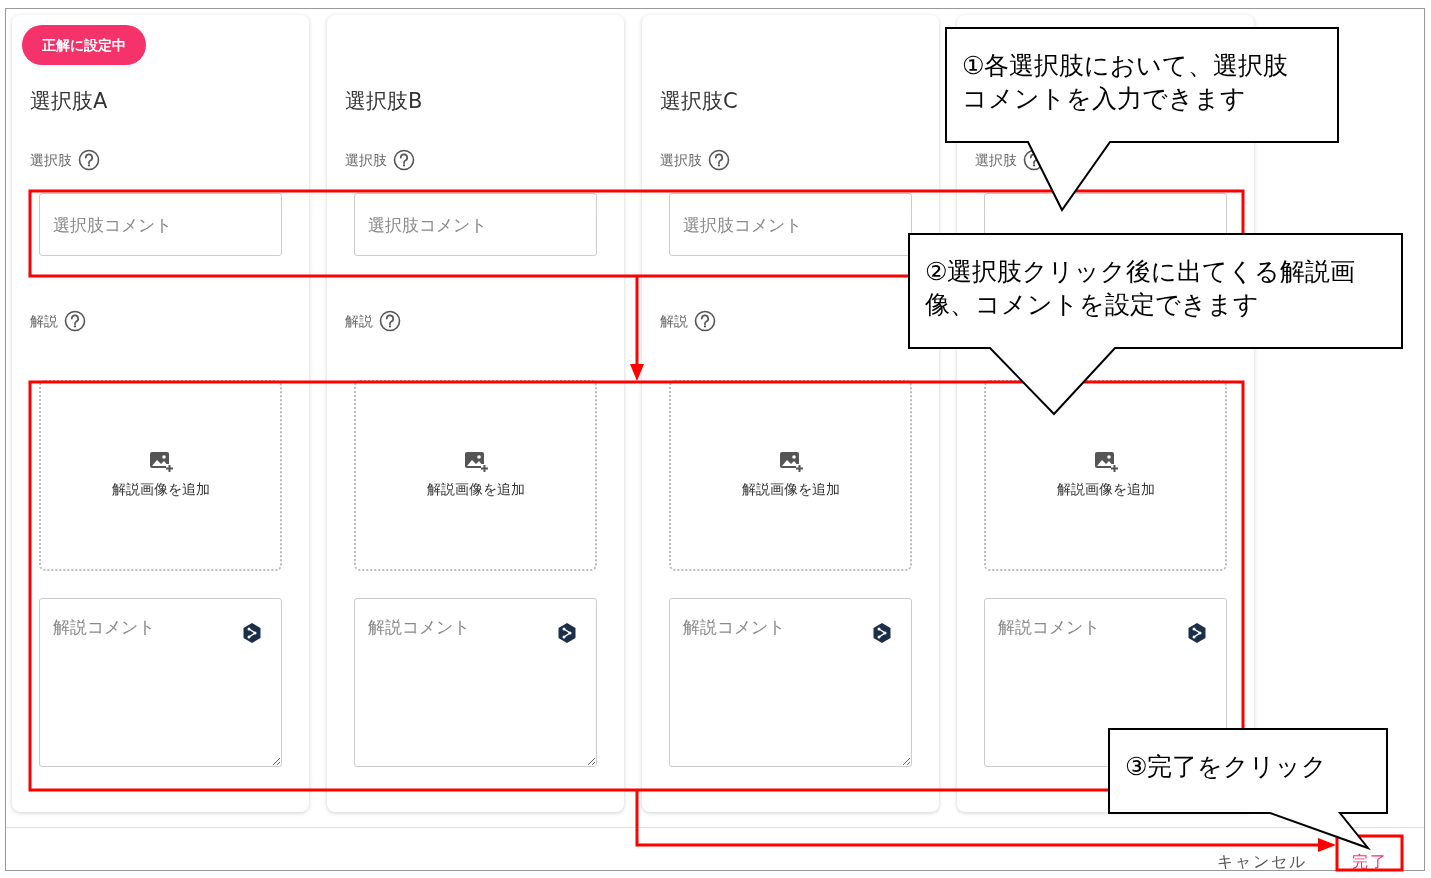 The height and width of the screenshot is (878, 1431). What do you see at coordinates (69, 102) in the screenshot?
I see `card-title: 選択肢A` at bounding box center [69, 102].